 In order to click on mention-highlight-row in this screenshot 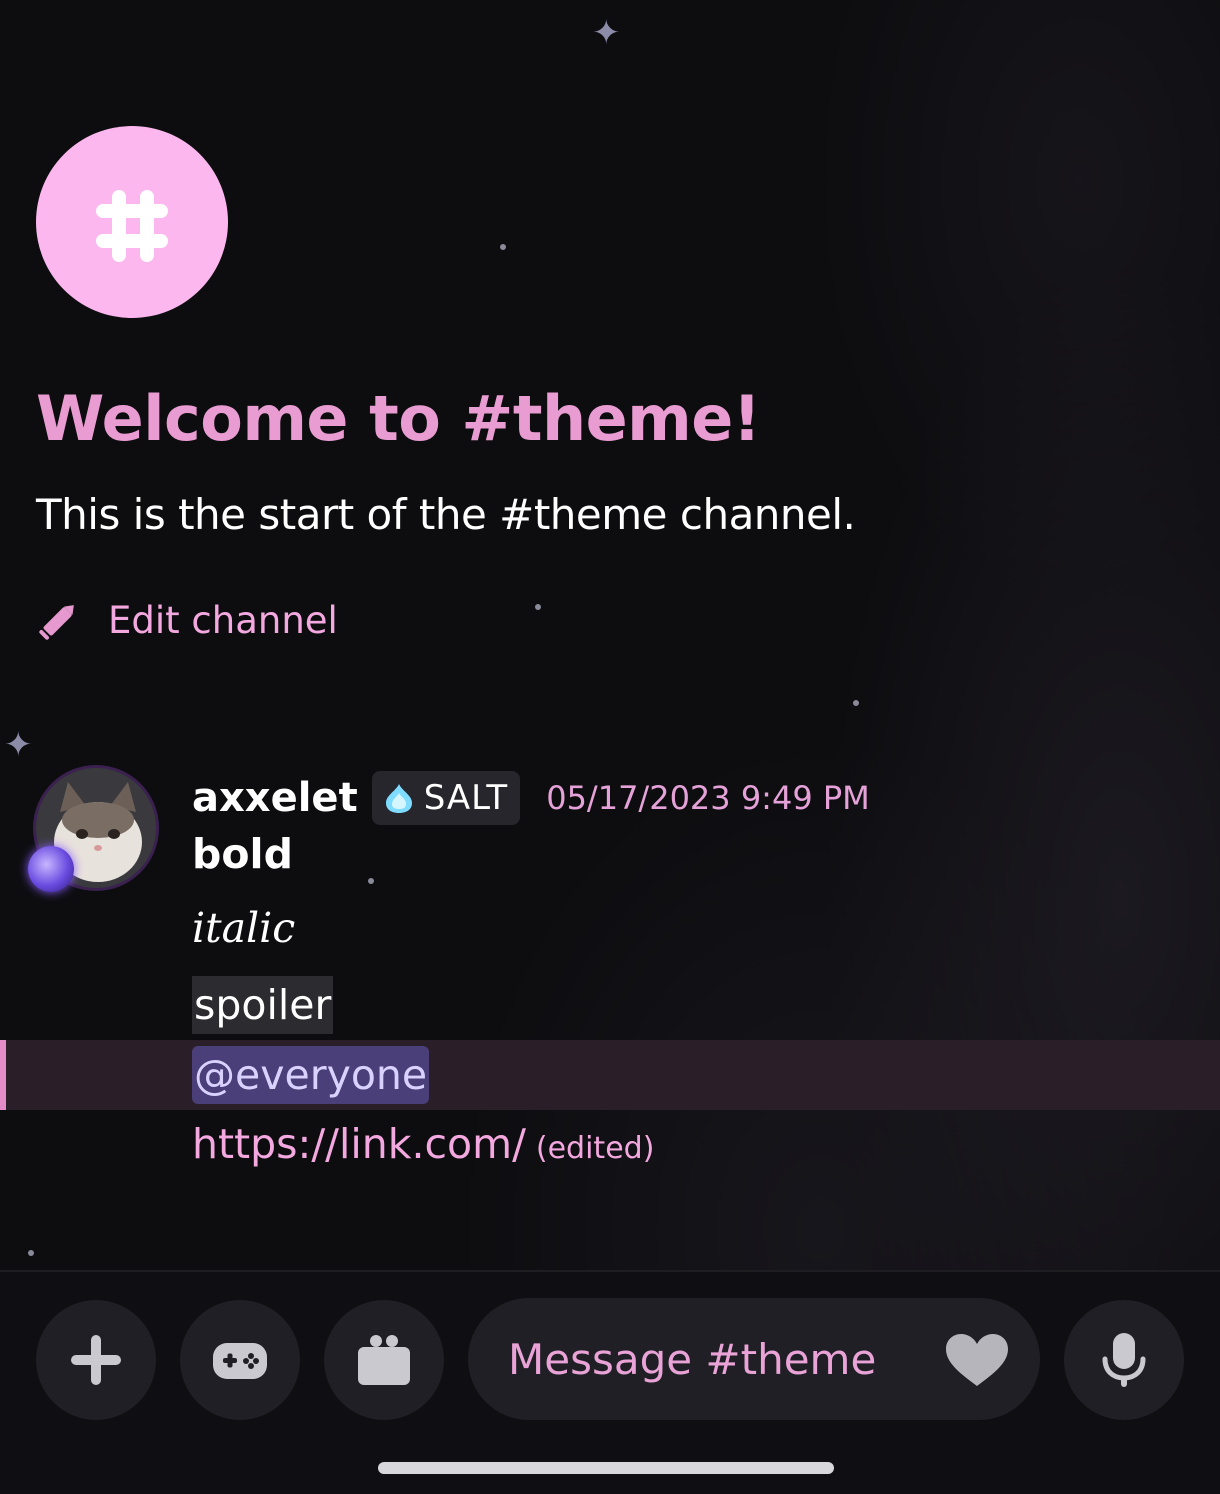, I will do `click(610, 1075)`.